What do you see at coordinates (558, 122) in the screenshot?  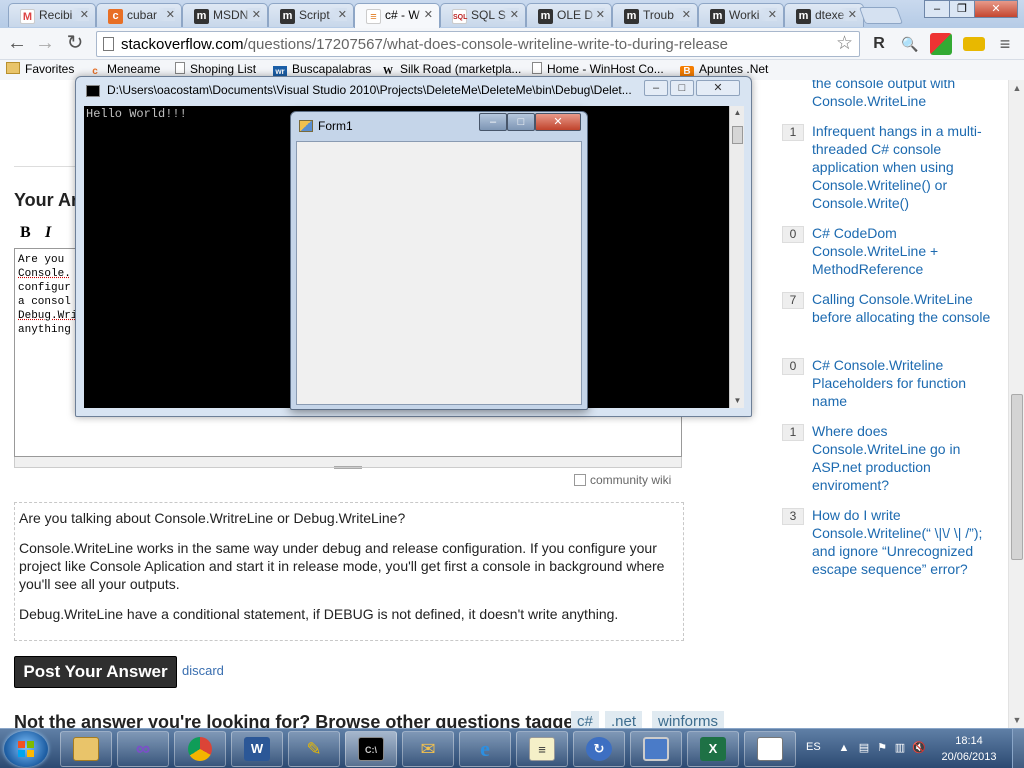 I see `form1-close-button: ✕` at bounding box center [558, 122].